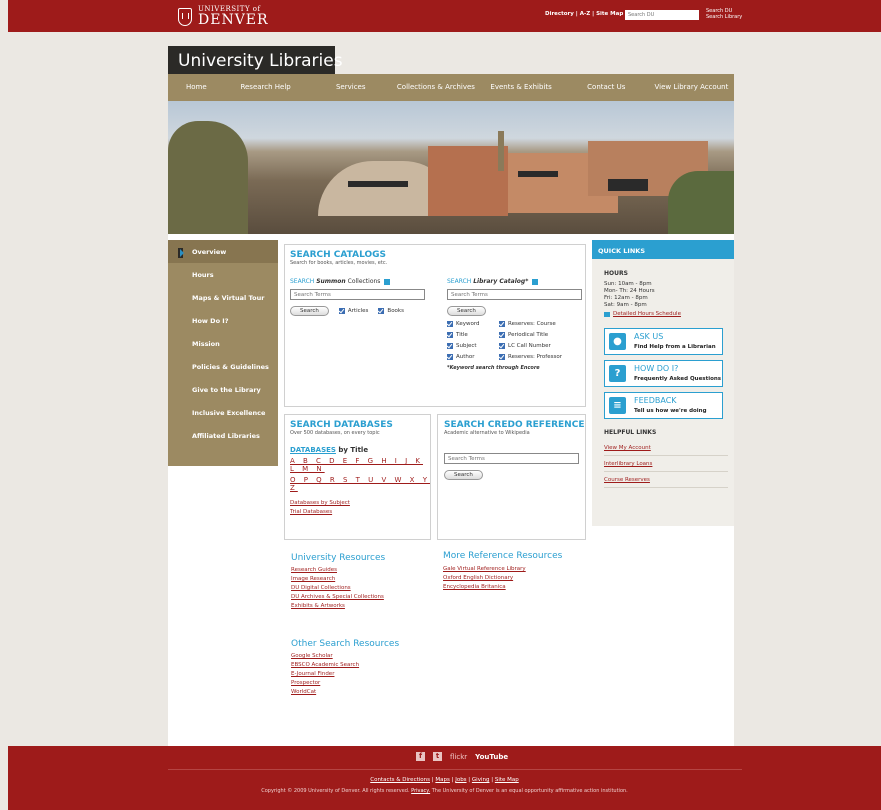 The width and height of the screenshot is (881, 810). I want to click on nav-services: Services, so click(350, 87).